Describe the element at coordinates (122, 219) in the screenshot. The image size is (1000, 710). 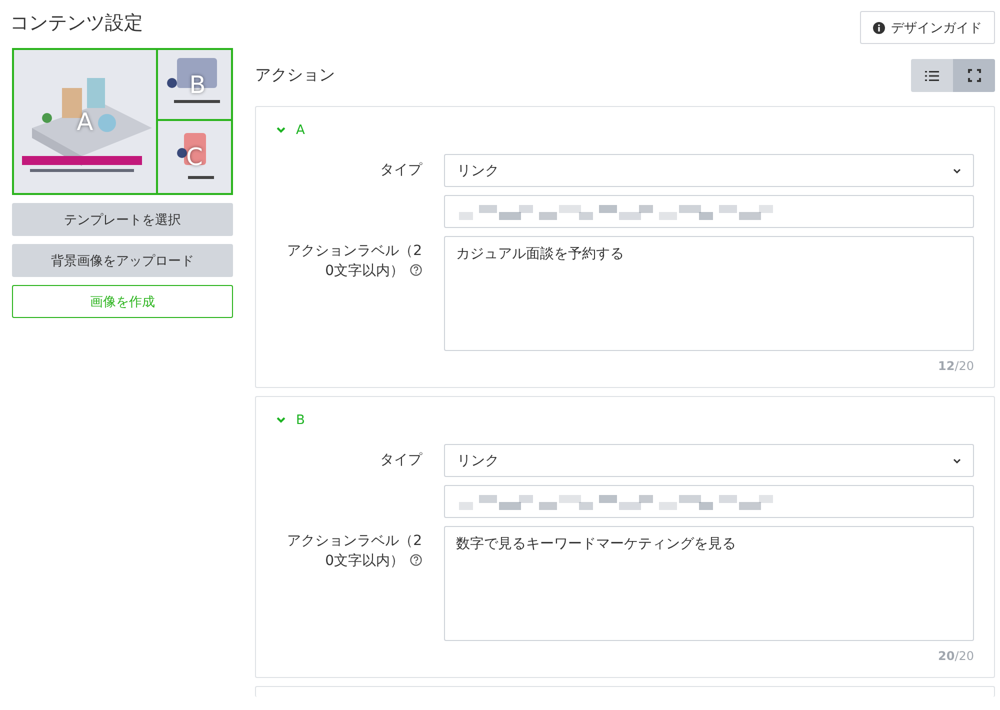
I see `side-button: テンプレートを選択` at that location.